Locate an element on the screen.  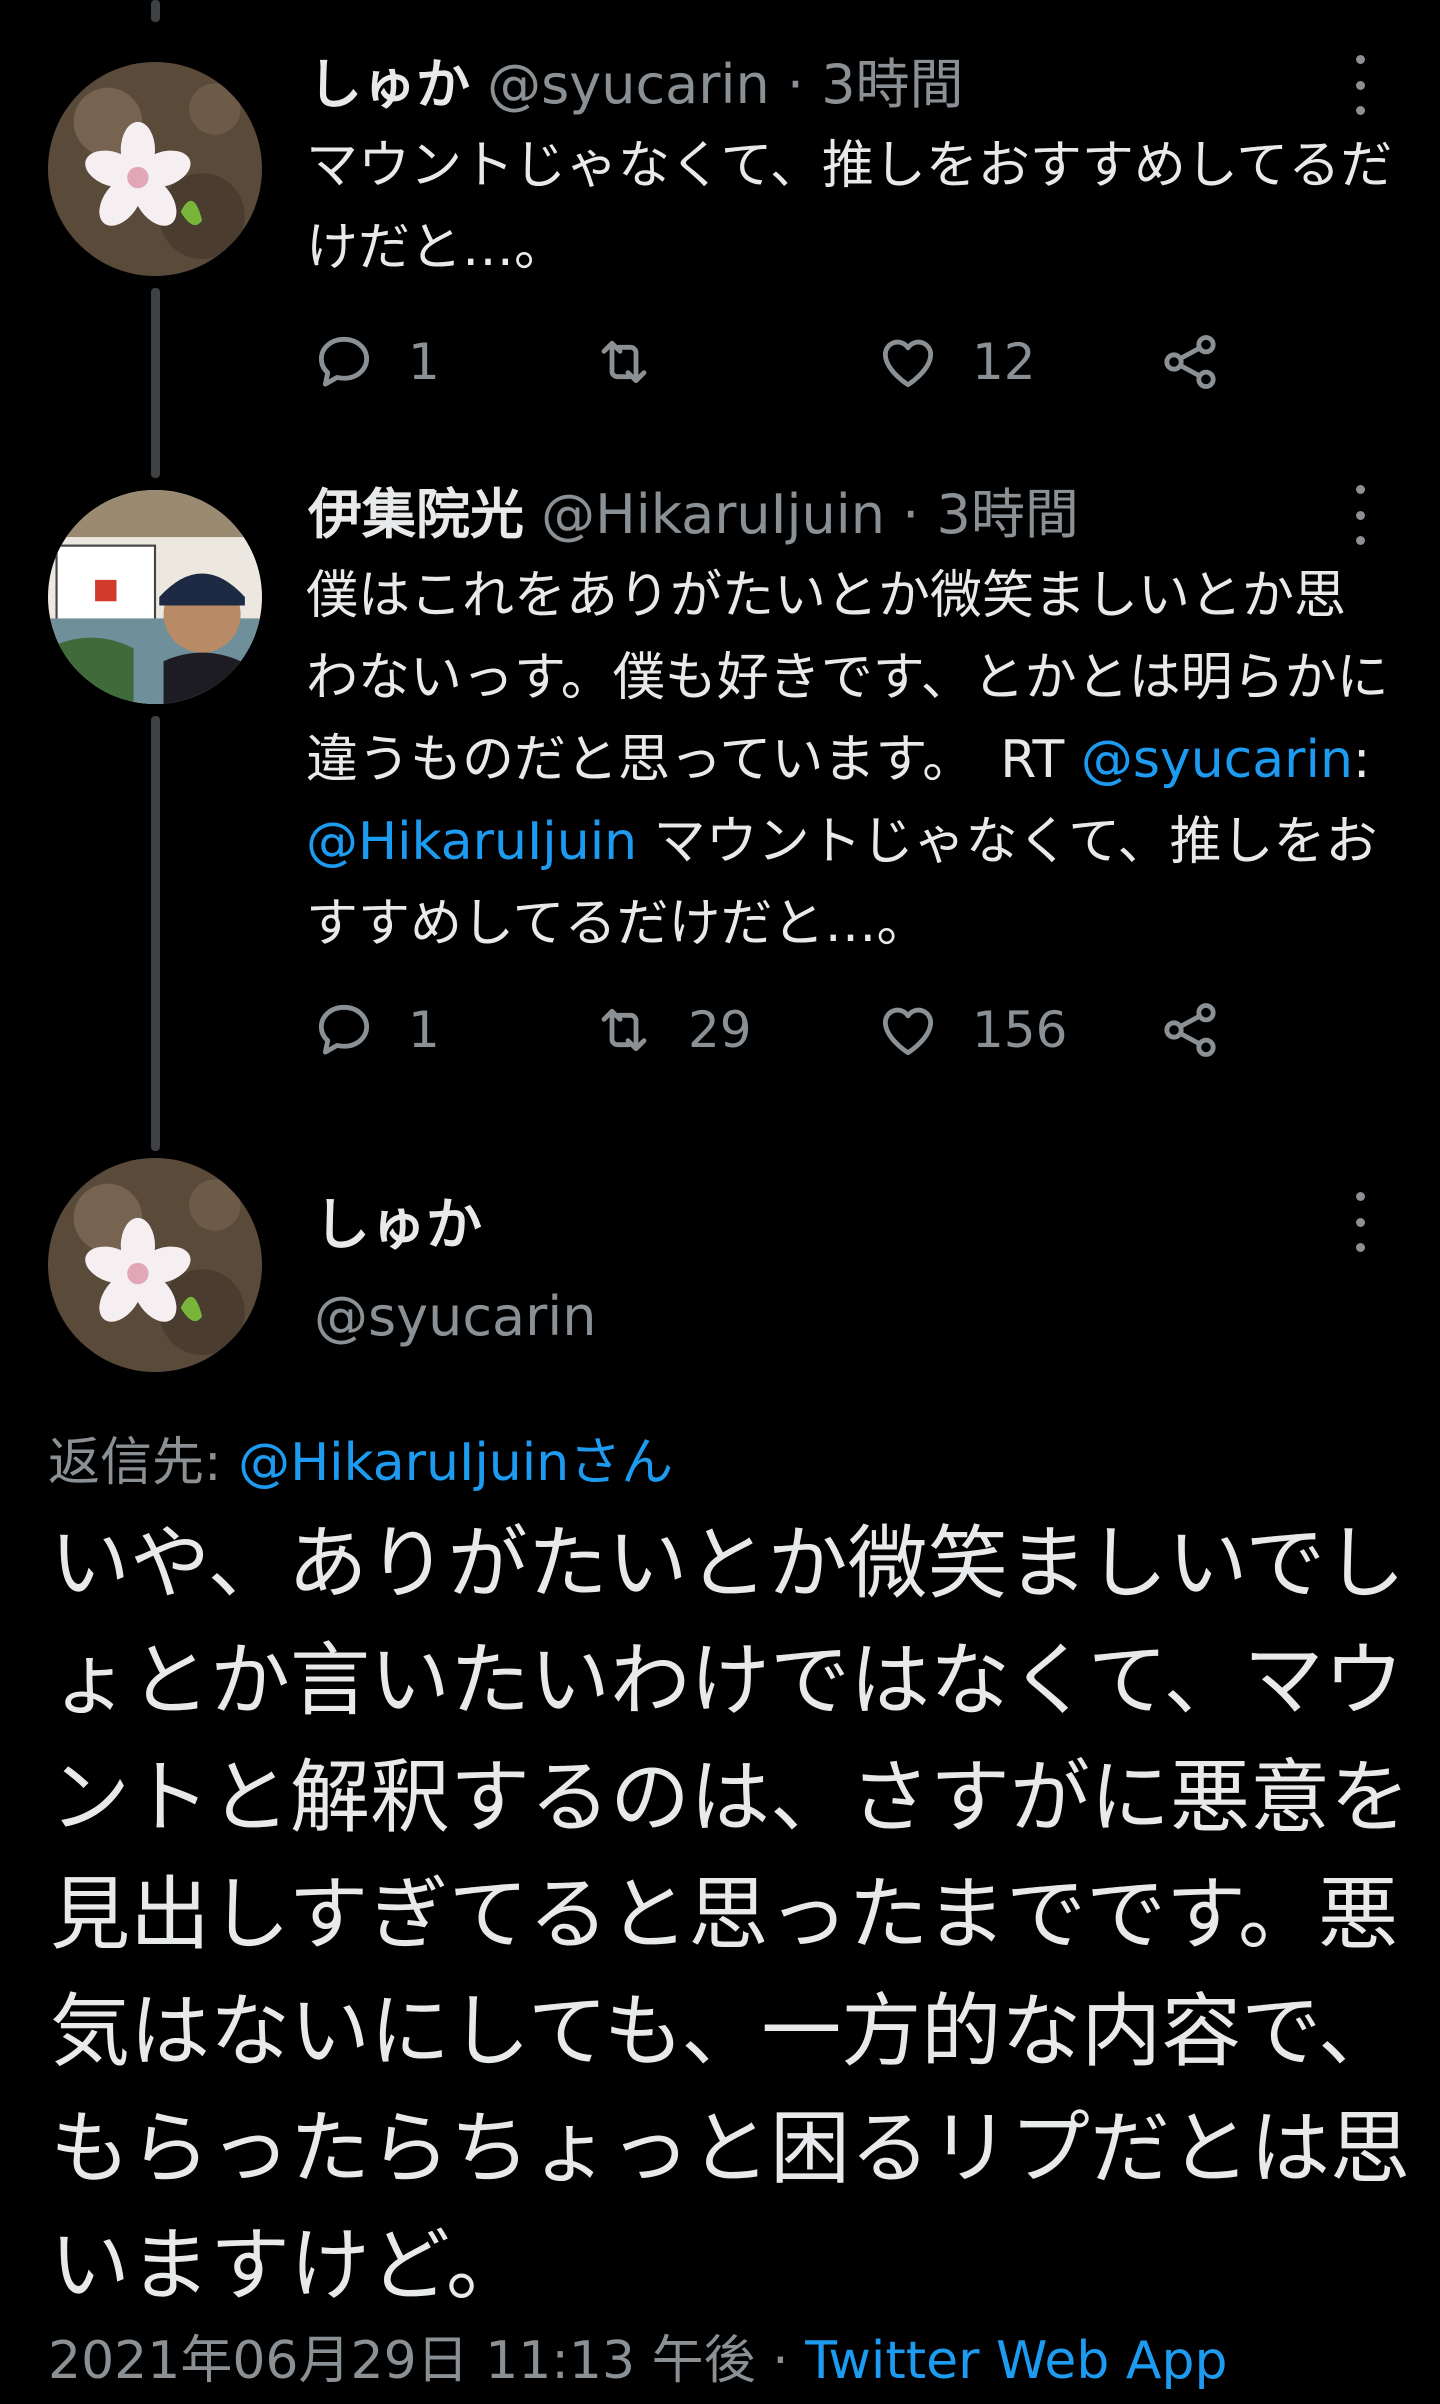
retweet-button: 29 is located at coordinates (672, 1030).